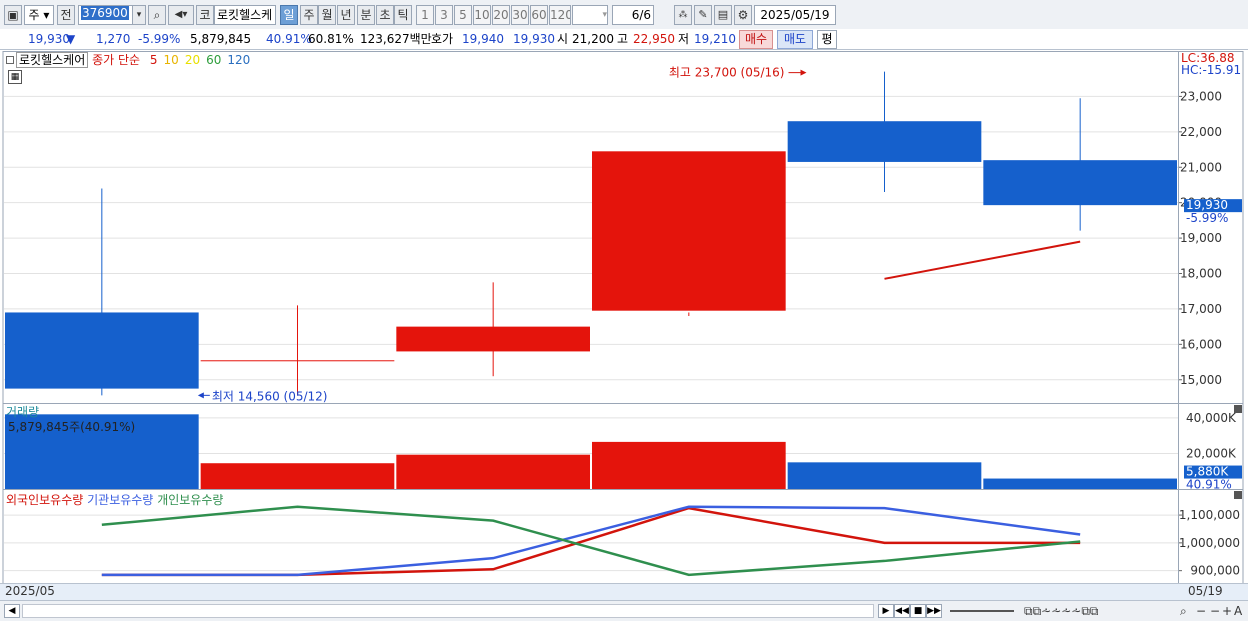  Describe the element at coordinates (139, 15) in the screenshot. I see `code-dropdown-icon: ▾` at that location.